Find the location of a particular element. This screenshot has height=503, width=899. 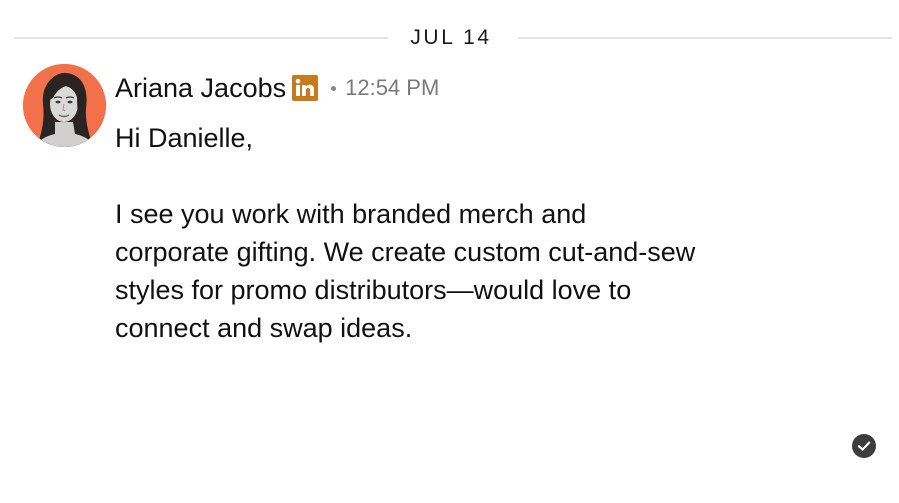

sender-avatar is located at coordinates (64, 105).